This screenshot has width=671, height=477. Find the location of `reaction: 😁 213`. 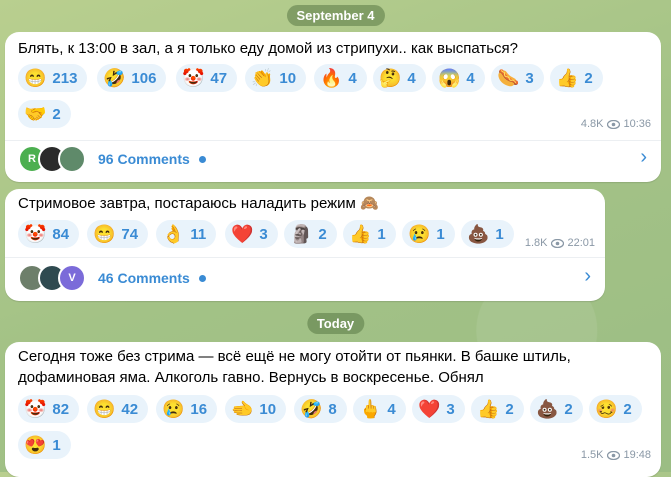

reaction: 😁 213 is located at coordinates (53, 78).